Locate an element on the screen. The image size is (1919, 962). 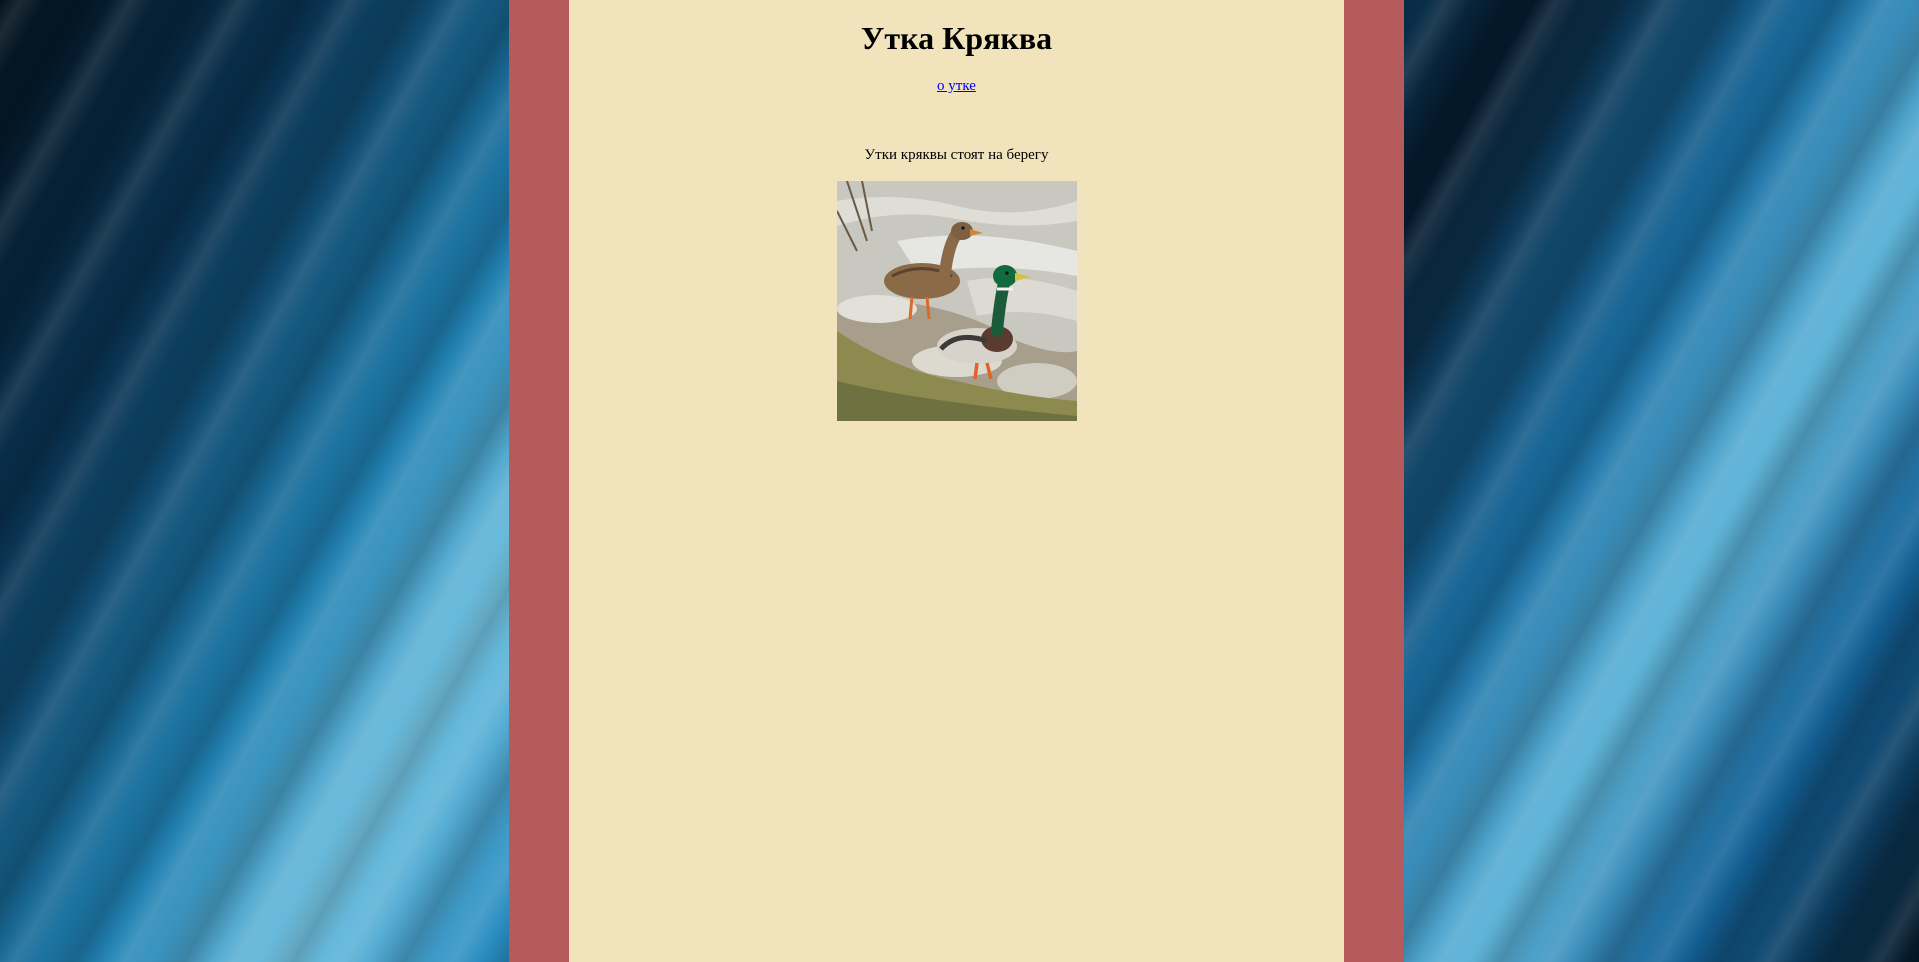
photo-caption: Утки кряквы стоят на берегу is located at coordinates (956, 155).